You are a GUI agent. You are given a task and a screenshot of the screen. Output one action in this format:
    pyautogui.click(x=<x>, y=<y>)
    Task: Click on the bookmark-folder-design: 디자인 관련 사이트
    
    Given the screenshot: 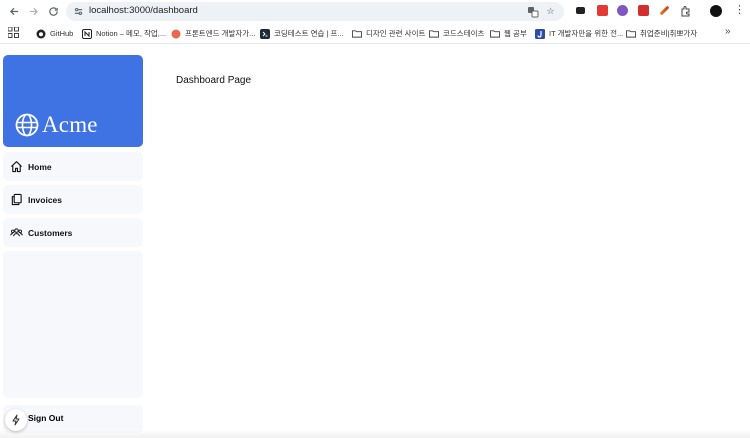 What is the action you would take?
    pyautogui.click(x=388, y=33)
    